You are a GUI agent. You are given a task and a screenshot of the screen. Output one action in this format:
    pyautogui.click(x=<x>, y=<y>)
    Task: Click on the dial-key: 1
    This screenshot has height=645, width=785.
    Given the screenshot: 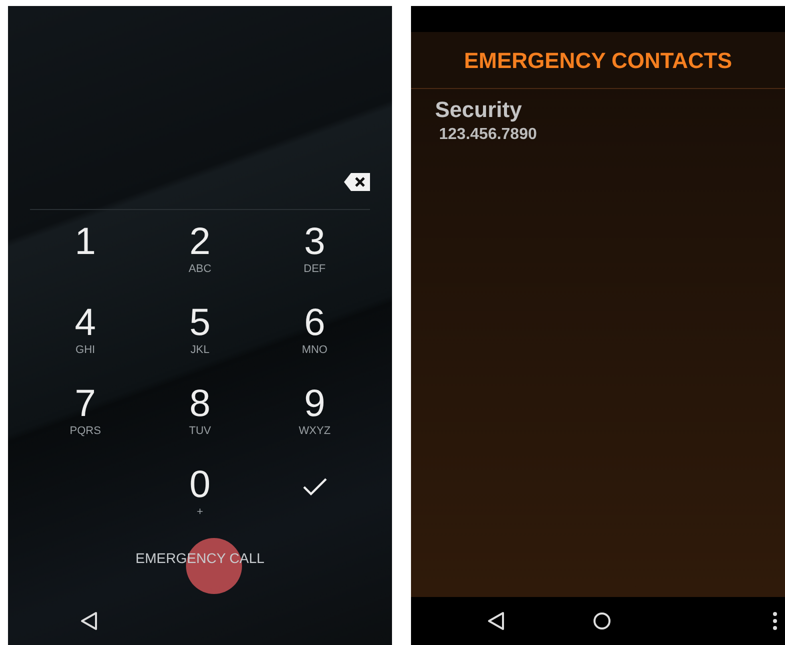 What is the action you would take?
    pyautogui.click(x=85, y=242)
    